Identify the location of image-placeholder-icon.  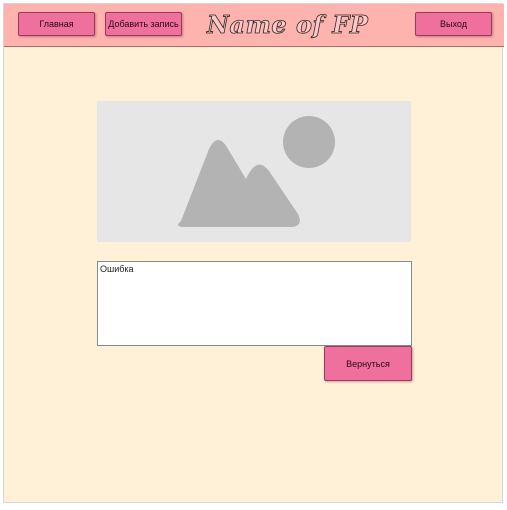
(256, 171).